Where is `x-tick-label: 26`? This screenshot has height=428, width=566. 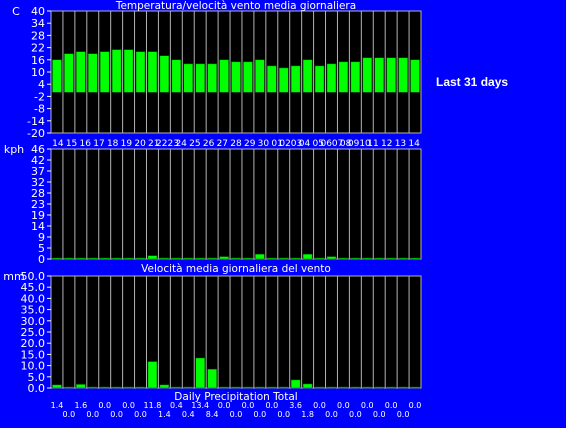
x-tick-label: 26 is located at coordinates (209, 144).